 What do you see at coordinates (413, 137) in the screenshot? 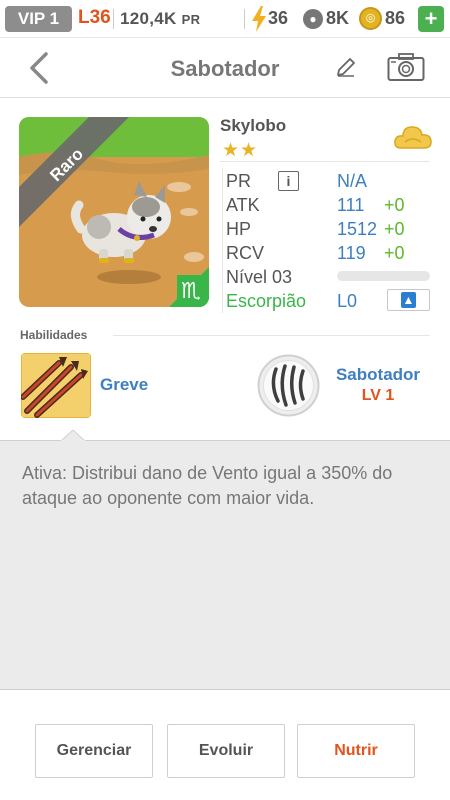
I see `cloud-icon` at bounding box center [413, 137].